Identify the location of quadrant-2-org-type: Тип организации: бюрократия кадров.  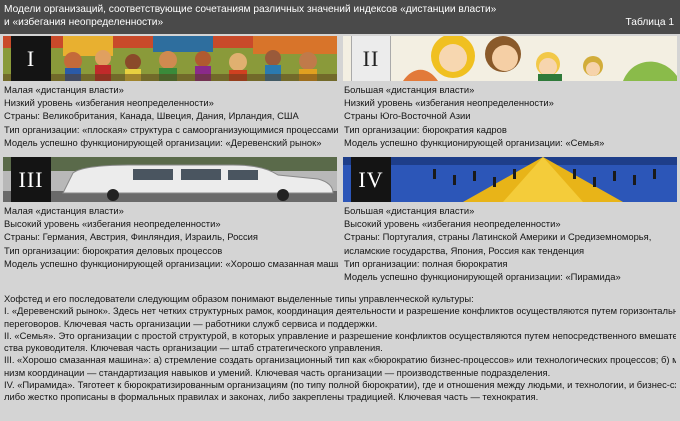
(425, 129).